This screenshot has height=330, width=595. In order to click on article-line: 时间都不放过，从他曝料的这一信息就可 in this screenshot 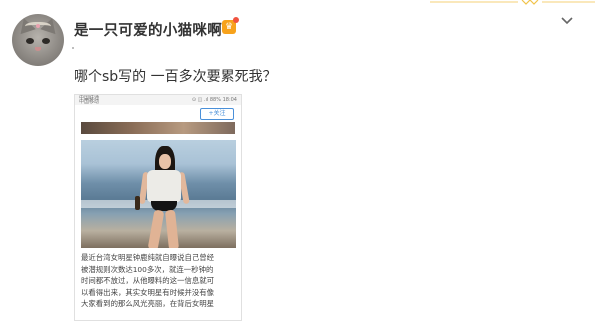, I will do `click(148, 281)`.